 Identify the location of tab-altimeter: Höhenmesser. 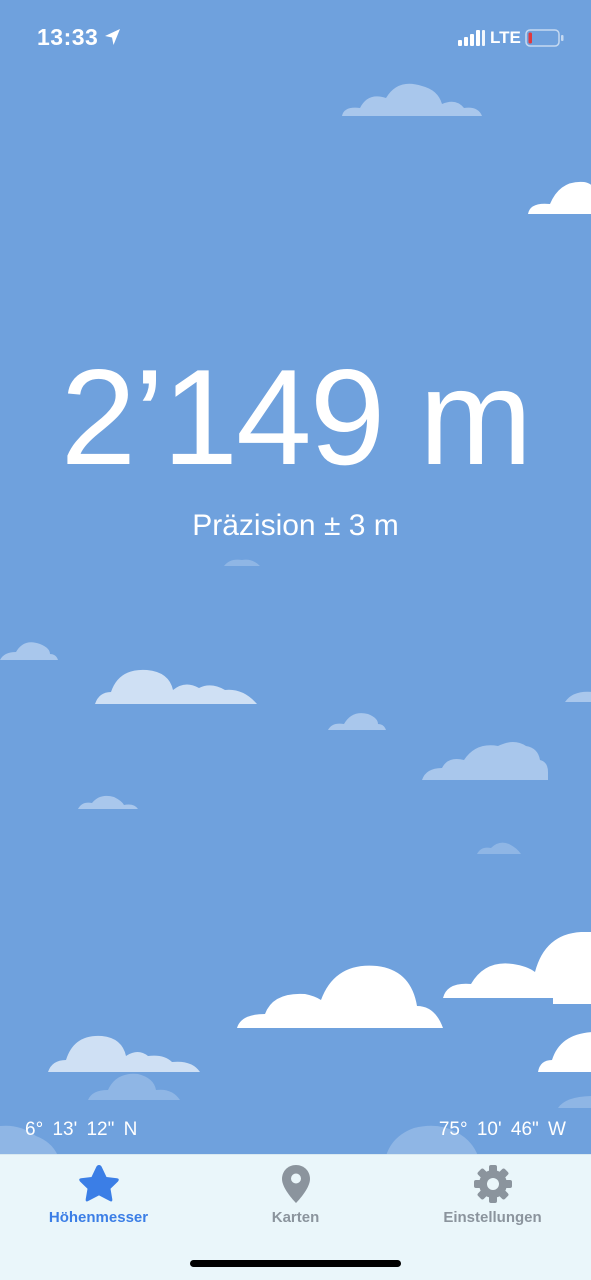
(98, 1200).